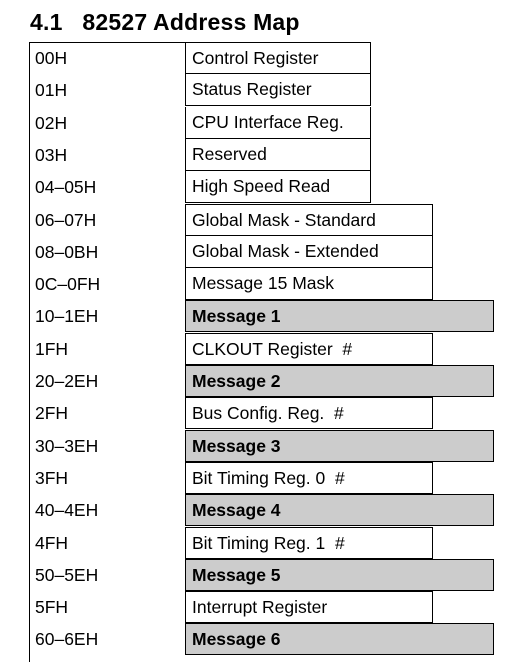 This screenshot has width=515, height=662. Describe the element at coordinates (309, 284) in the screenshot. I see `register-name-cell: Message 15 Mask` at that location.